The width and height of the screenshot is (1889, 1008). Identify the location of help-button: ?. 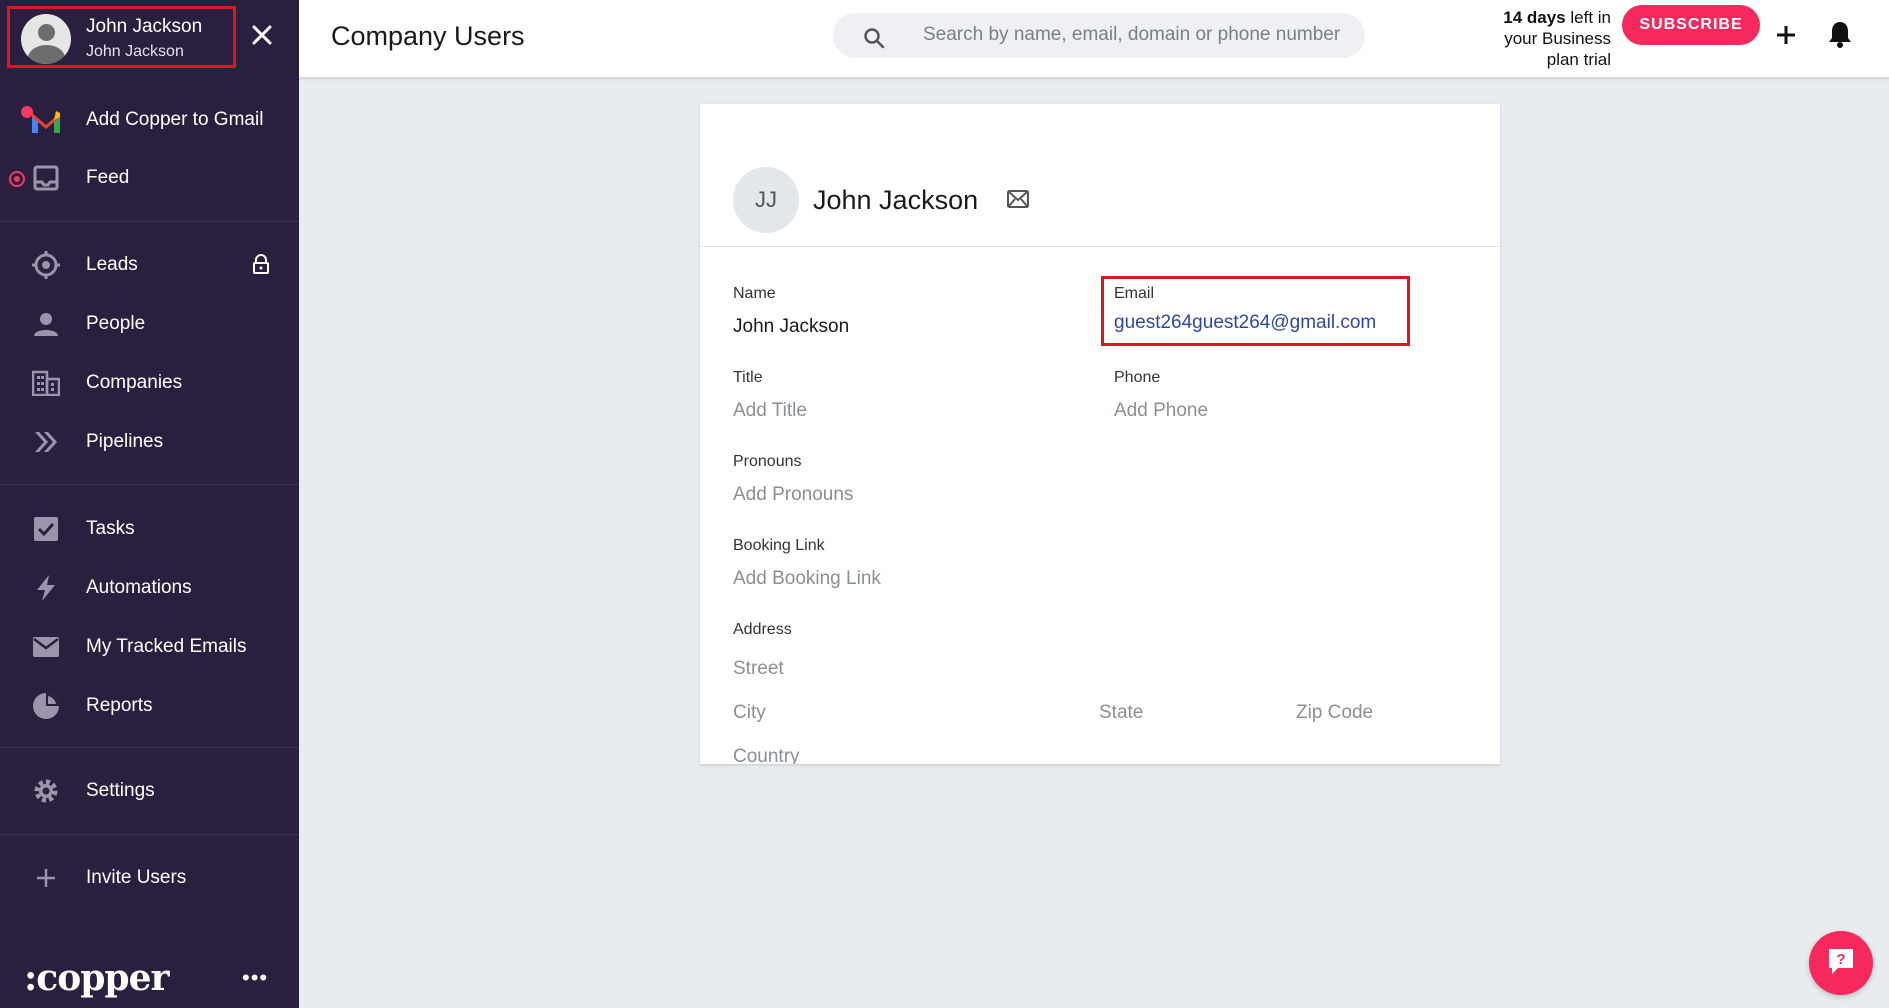
(1841, 963).